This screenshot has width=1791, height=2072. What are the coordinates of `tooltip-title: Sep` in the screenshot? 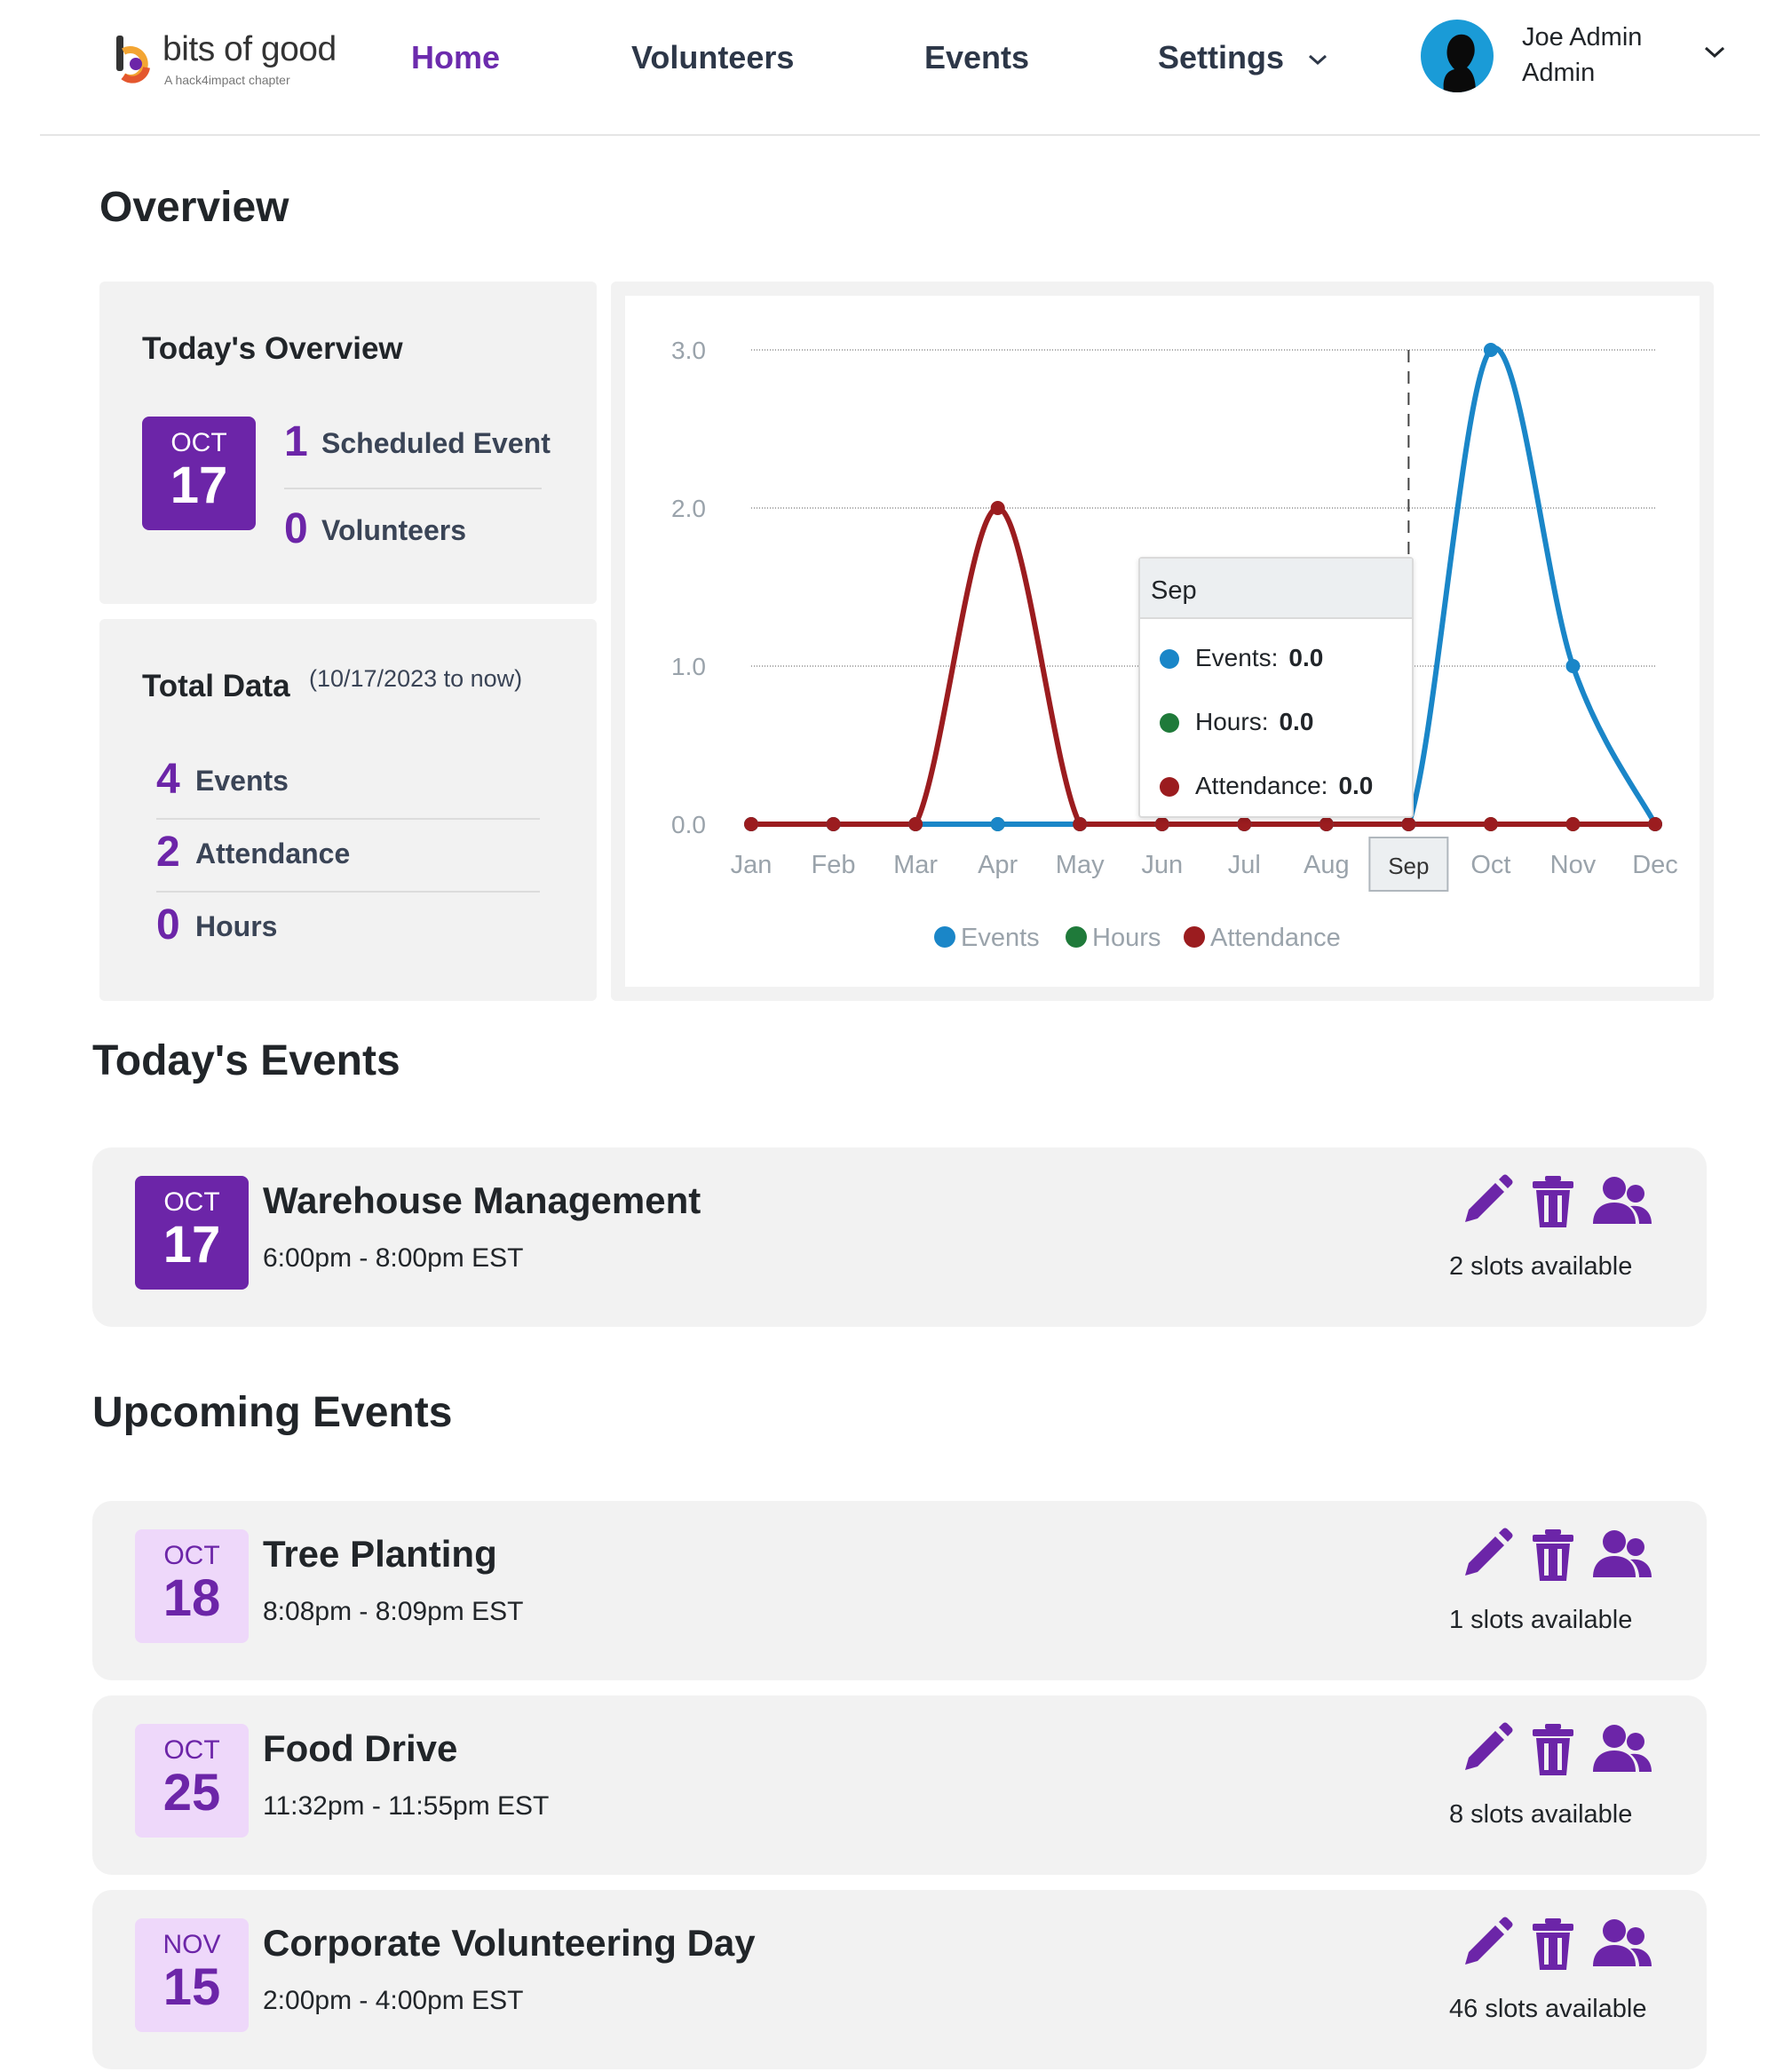 It's located at (1276, 589).